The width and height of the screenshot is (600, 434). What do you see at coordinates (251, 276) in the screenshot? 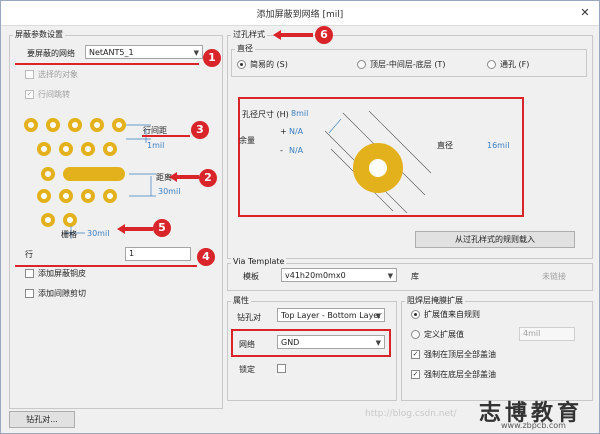
I see `template-label: 模板` at bounding box center [251, 276].